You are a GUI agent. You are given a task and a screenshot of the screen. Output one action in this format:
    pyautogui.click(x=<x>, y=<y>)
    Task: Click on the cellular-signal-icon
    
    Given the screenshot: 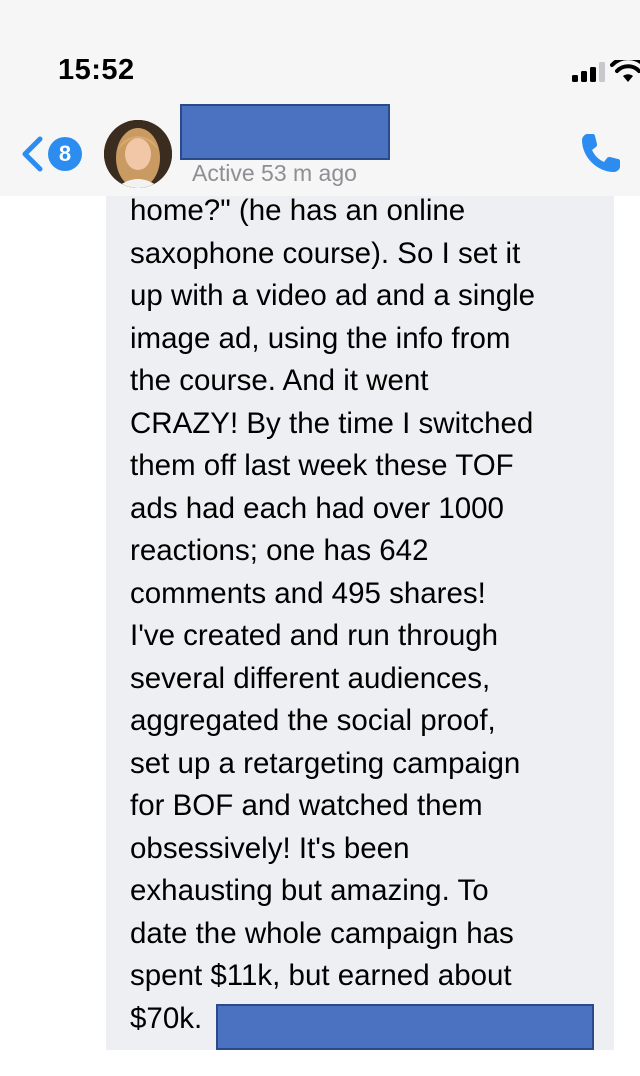 What is the action you would take?
    pyautogui.click(x=588, y=72)
    